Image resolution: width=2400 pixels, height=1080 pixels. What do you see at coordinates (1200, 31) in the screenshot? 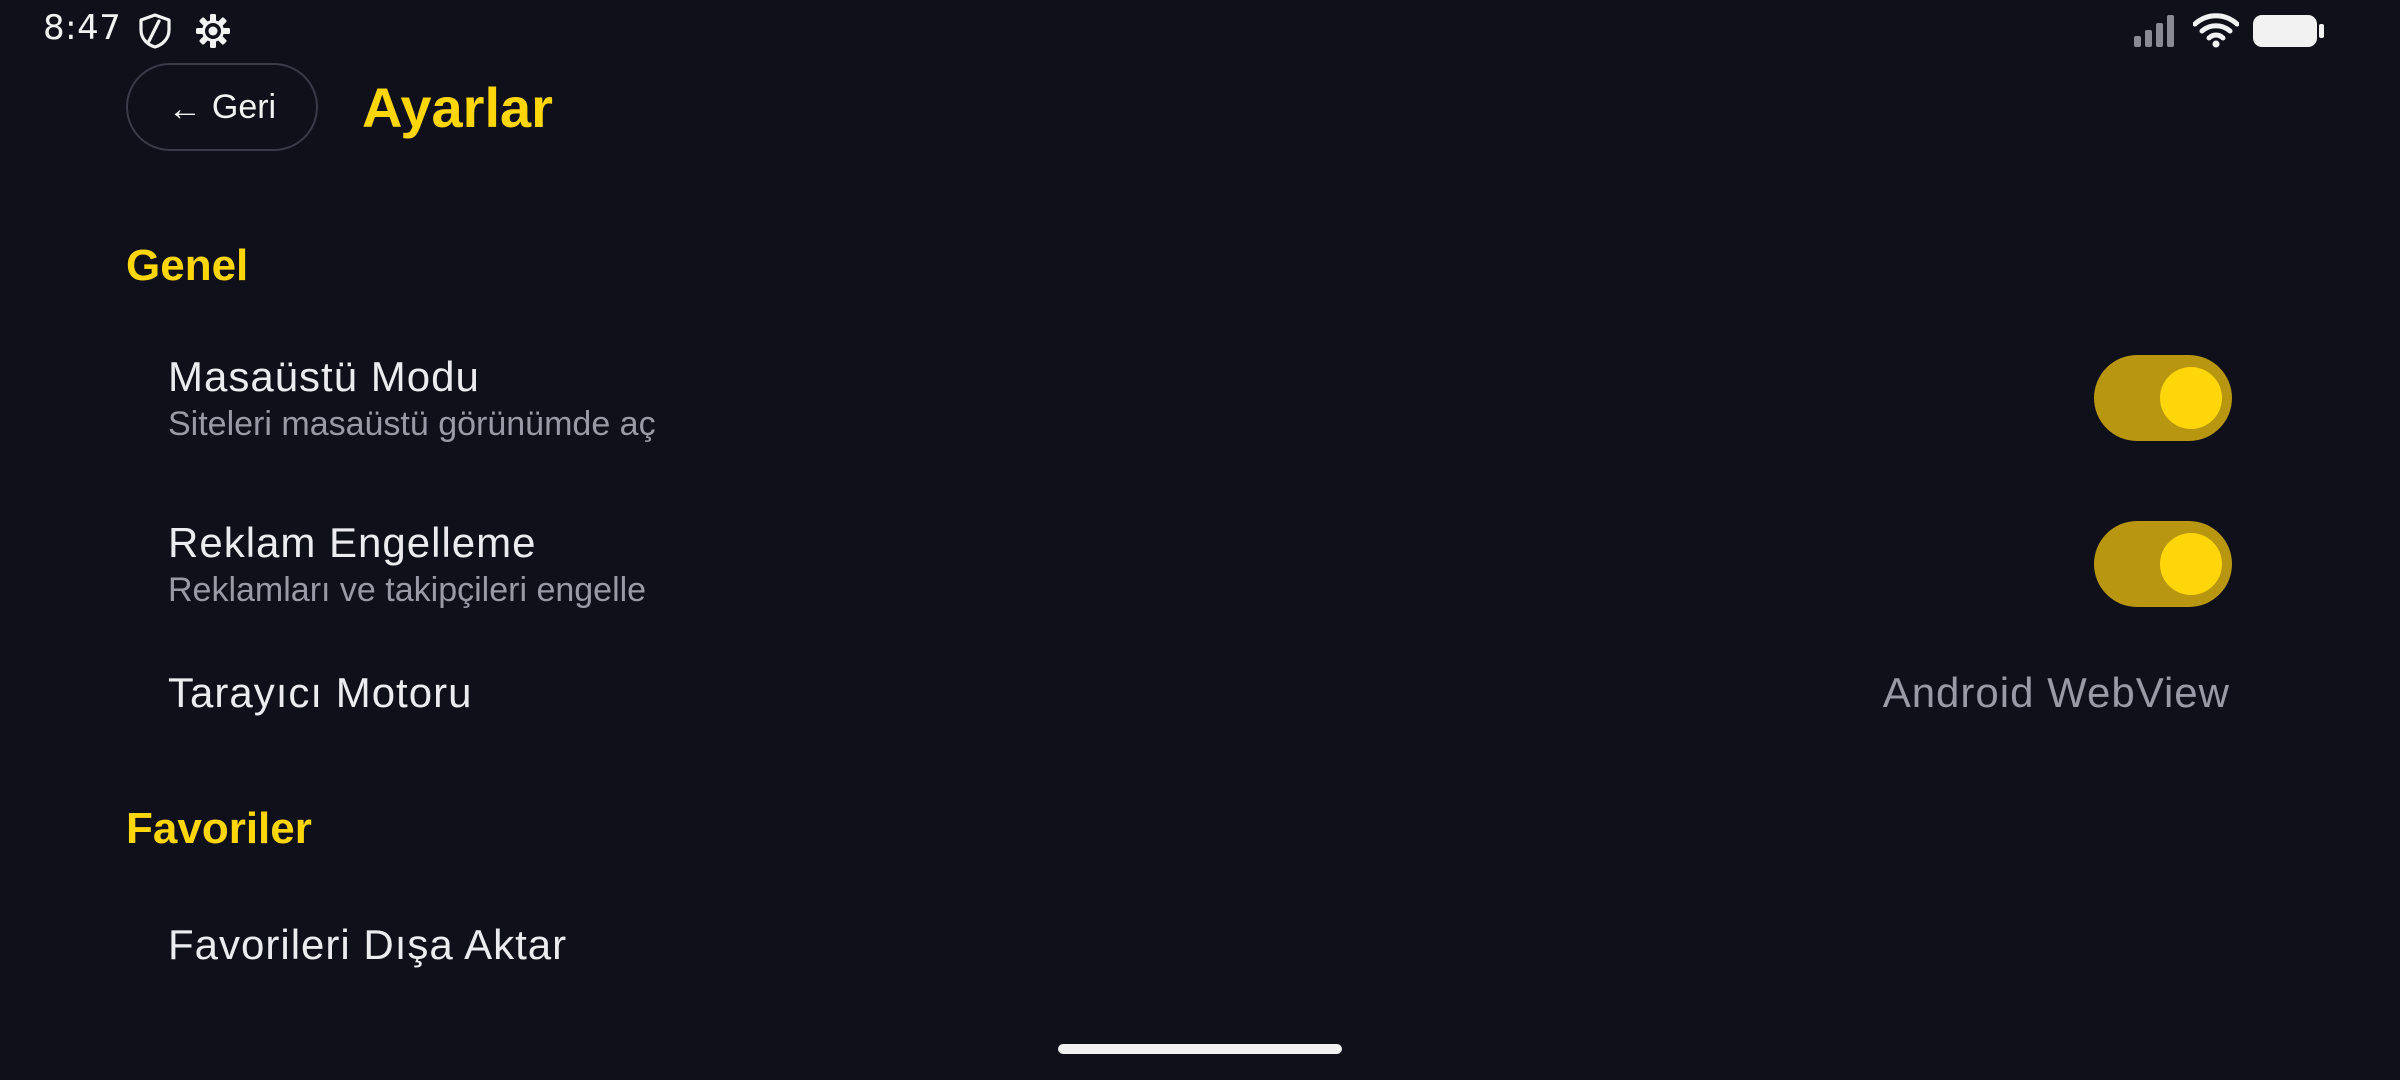
I see `status-bar: 8:47` at bounding box center [1200, 31].